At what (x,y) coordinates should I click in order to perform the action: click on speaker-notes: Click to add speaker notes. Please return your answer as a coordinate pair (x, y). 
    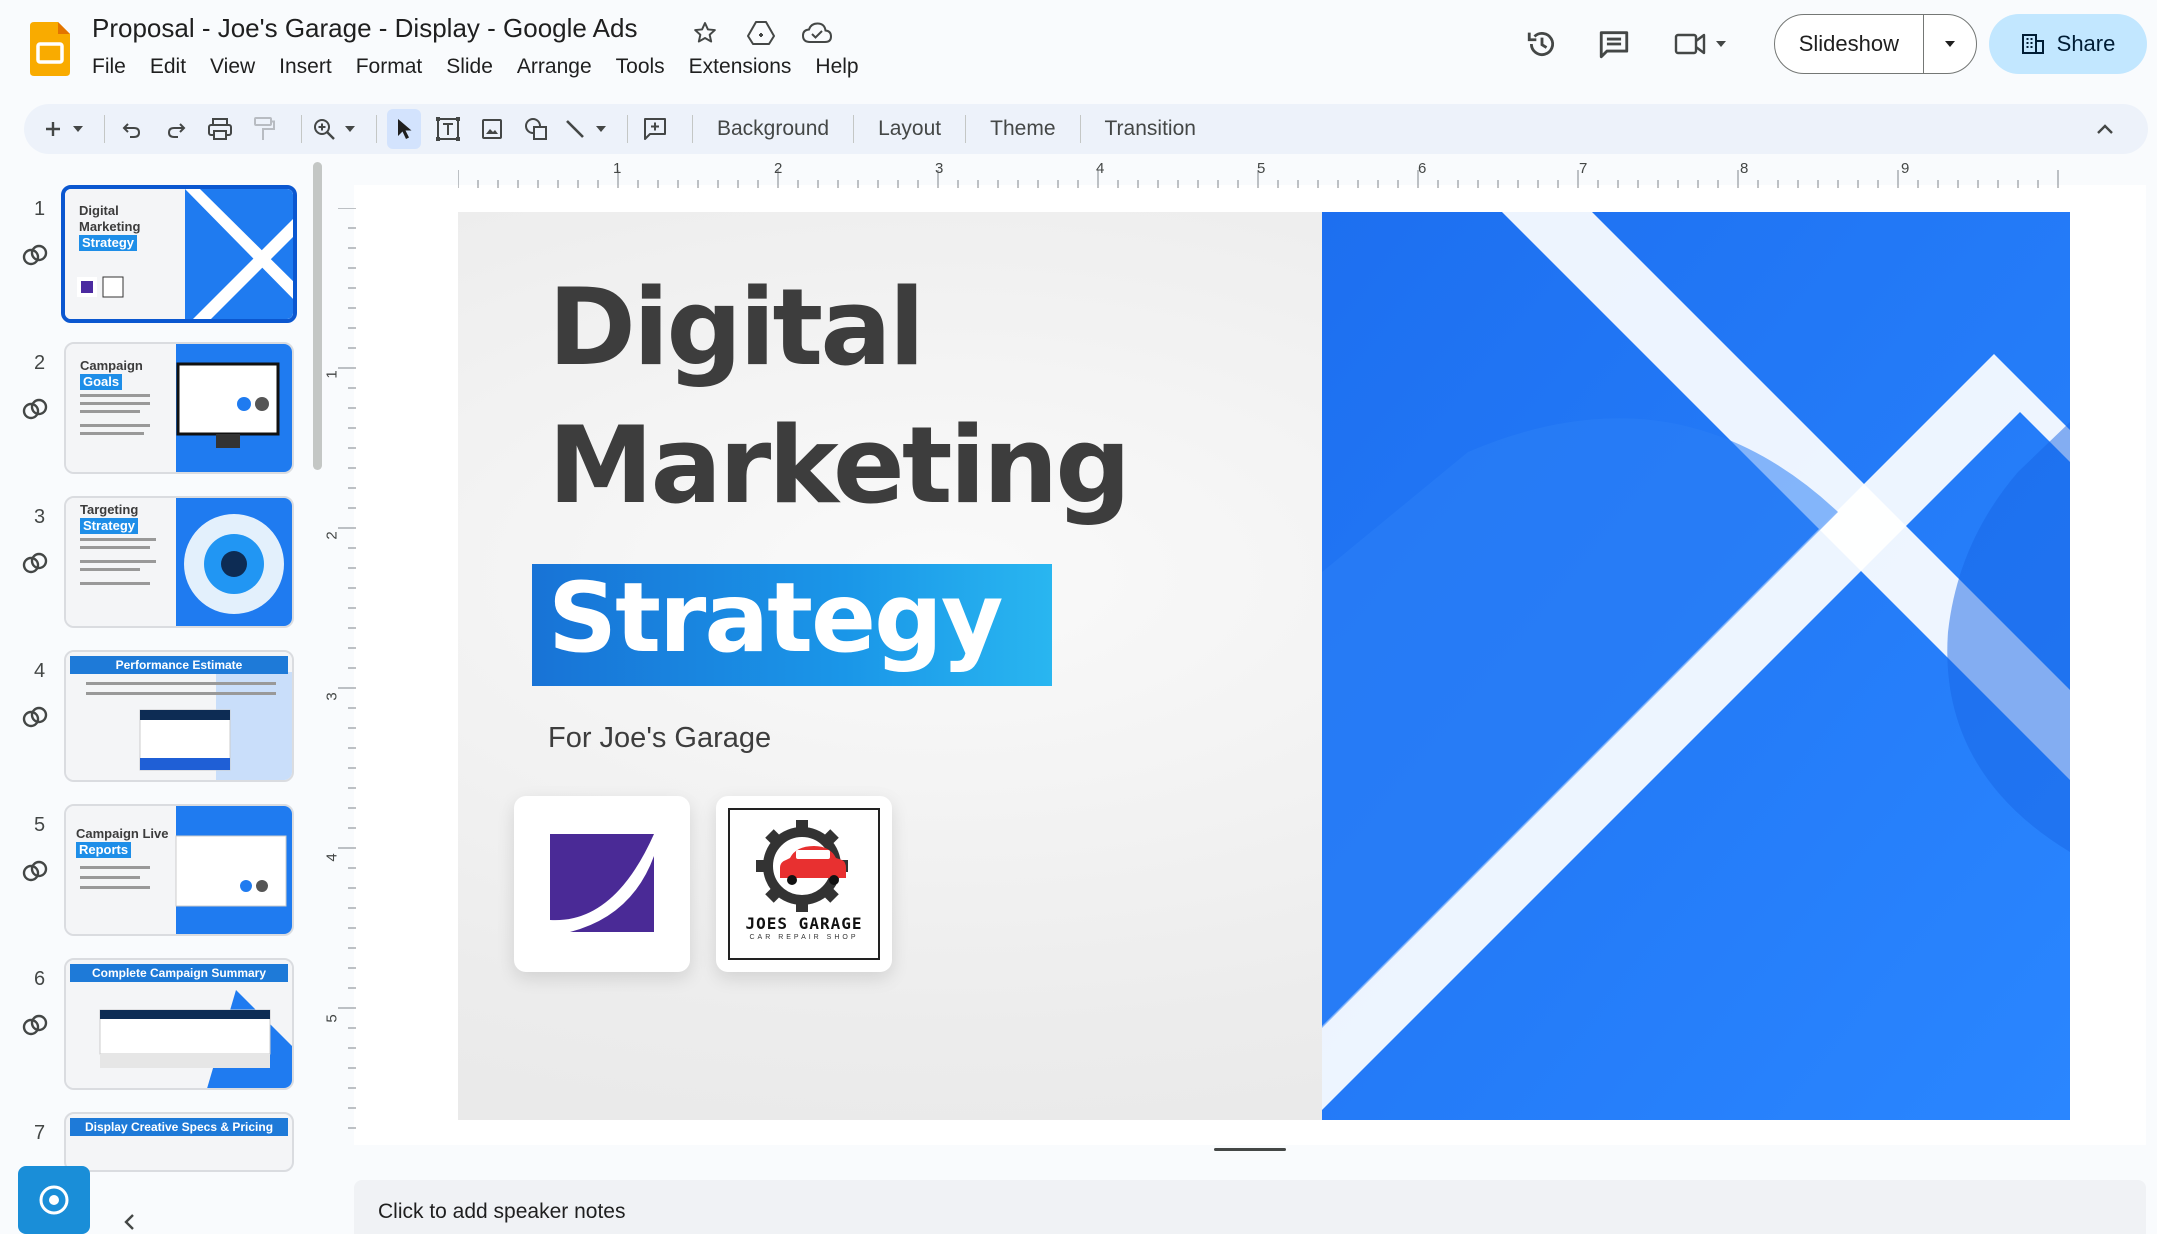
    Looking at the image, I should click on (1250, 1207).